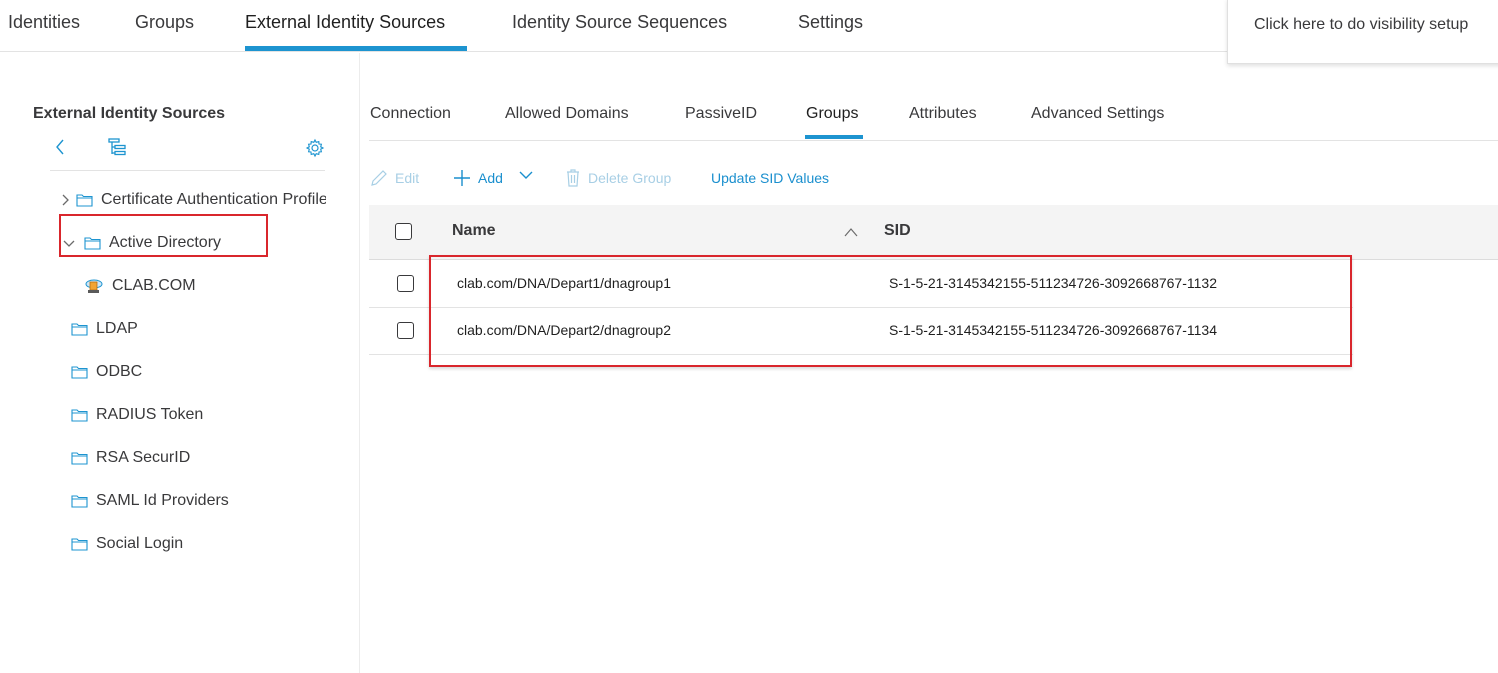 This screenshot has height=673, width=1498. I want to click on chevron-right-icon, so click(65, 200).